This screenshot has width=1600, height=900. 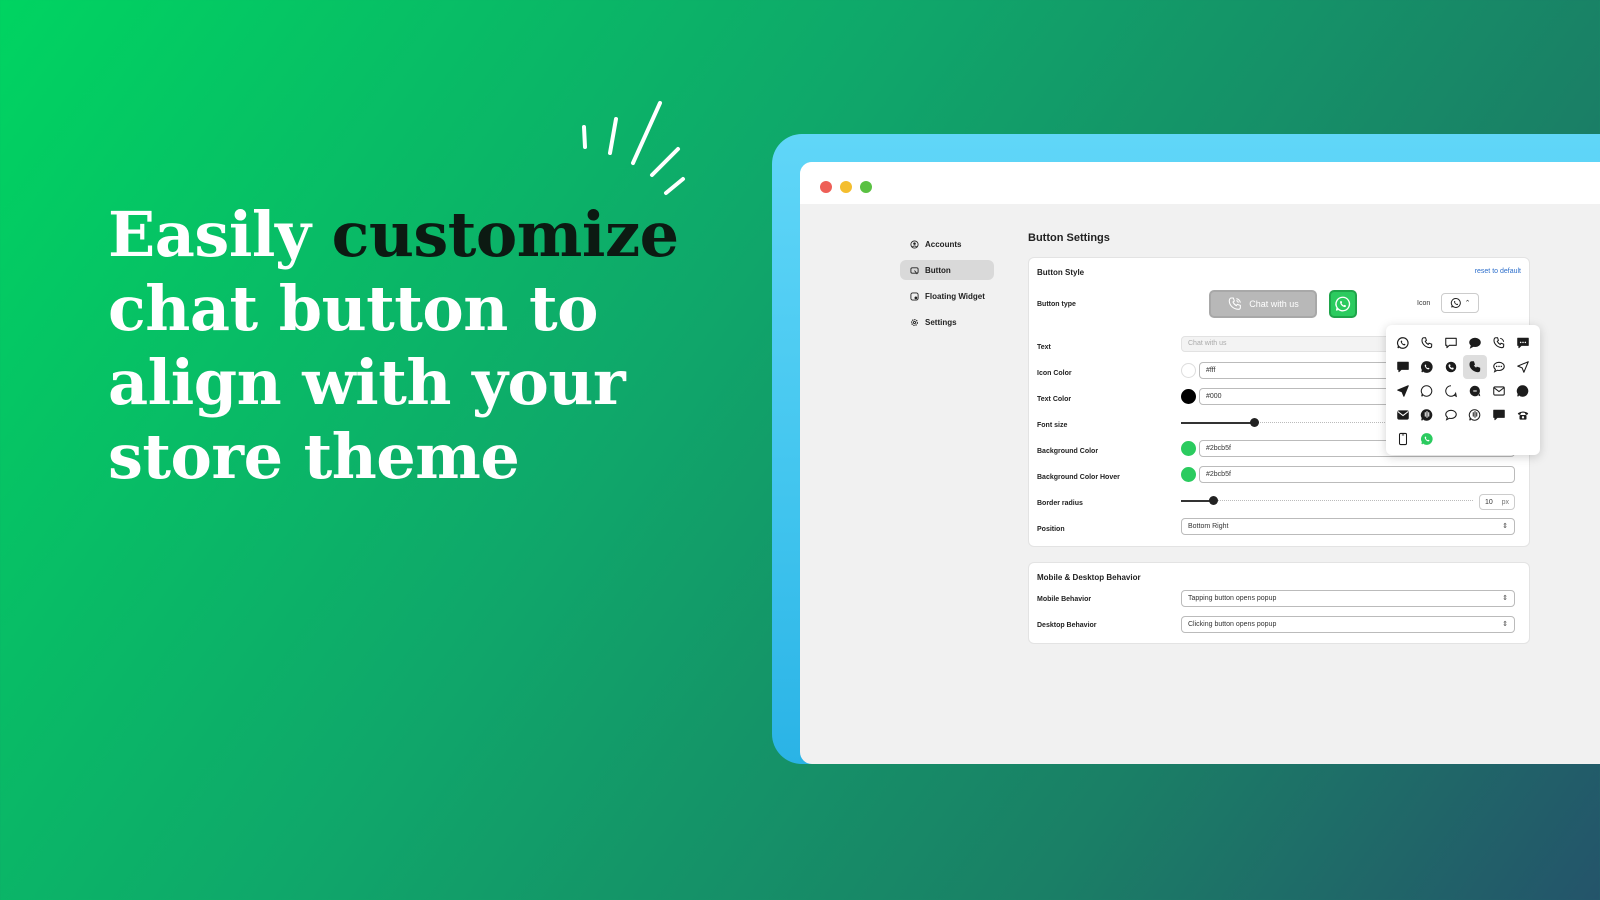 I want to click on chat-swirl-outline-icon, so click(x=1451, y=391).